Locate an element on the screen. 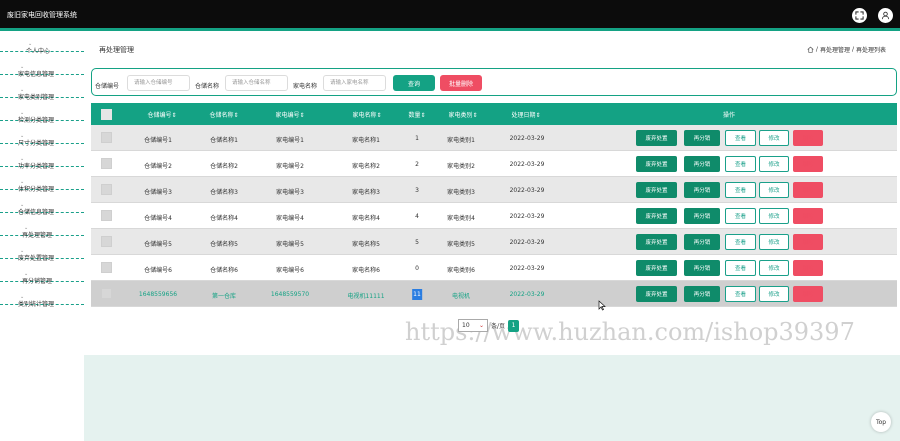  chevron-down-icon: ⌄ is located at coordinates (481, 325).